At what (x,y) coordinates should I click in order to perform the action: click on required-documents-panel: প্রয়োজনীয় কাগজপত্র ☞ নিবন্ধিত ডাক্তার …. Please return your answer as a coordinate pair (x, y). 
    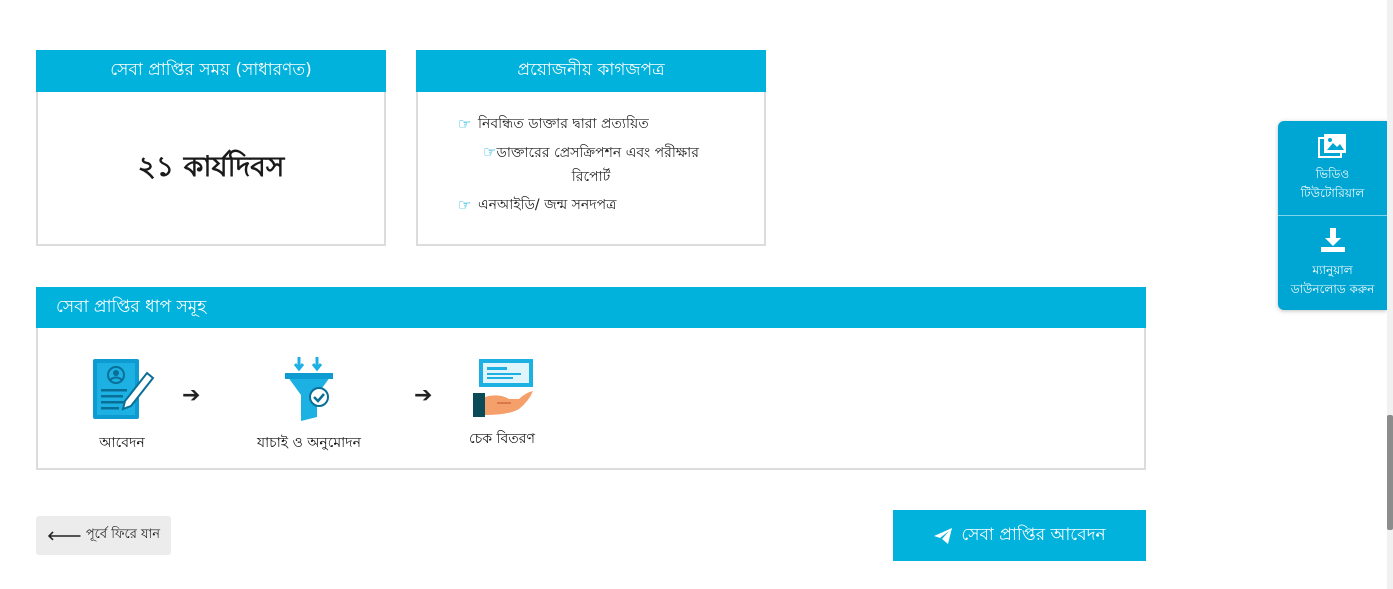
    Looking at the image, I should click on (591, 148).